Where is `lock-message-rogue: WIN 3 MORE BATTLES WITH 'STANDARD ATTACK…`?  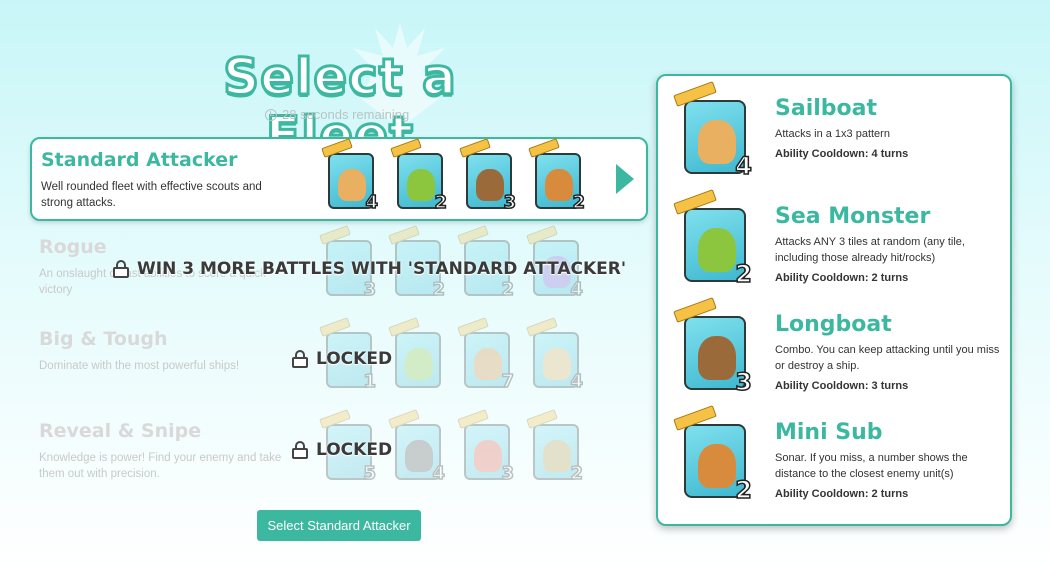 lock-message-rogue: WIN 3 MORE BATTLES WITH 'STANDARD ATTACK… is located at coordinates (369, 269).